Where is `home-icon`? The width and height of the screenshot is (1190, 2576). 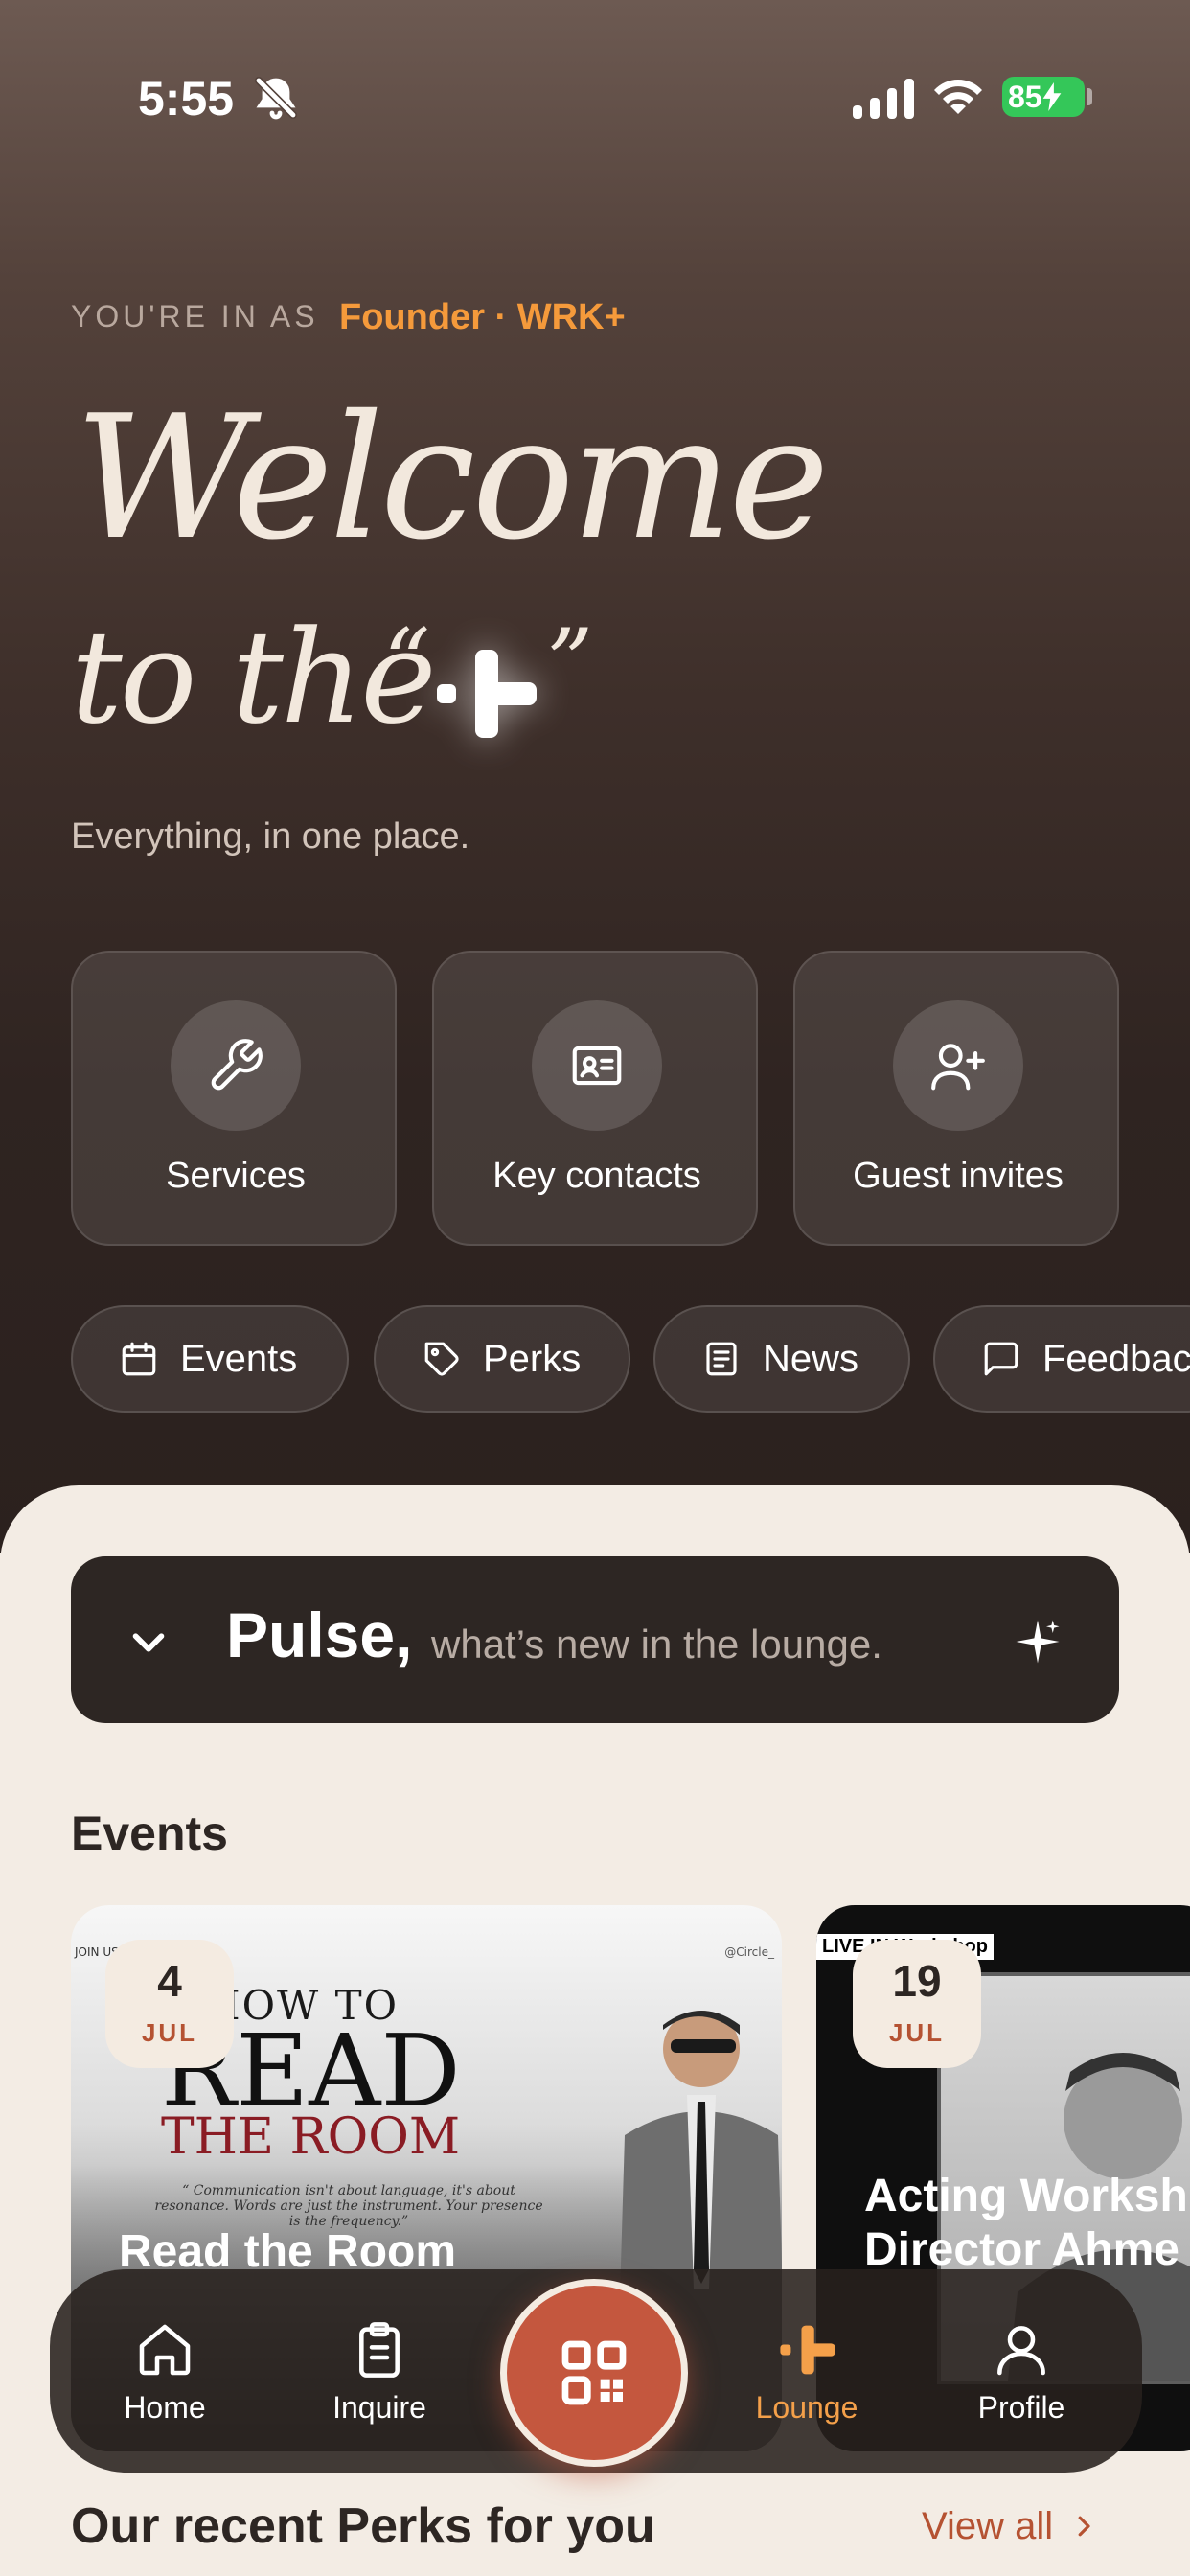
home-icon is located at coordinates (165, 2350).